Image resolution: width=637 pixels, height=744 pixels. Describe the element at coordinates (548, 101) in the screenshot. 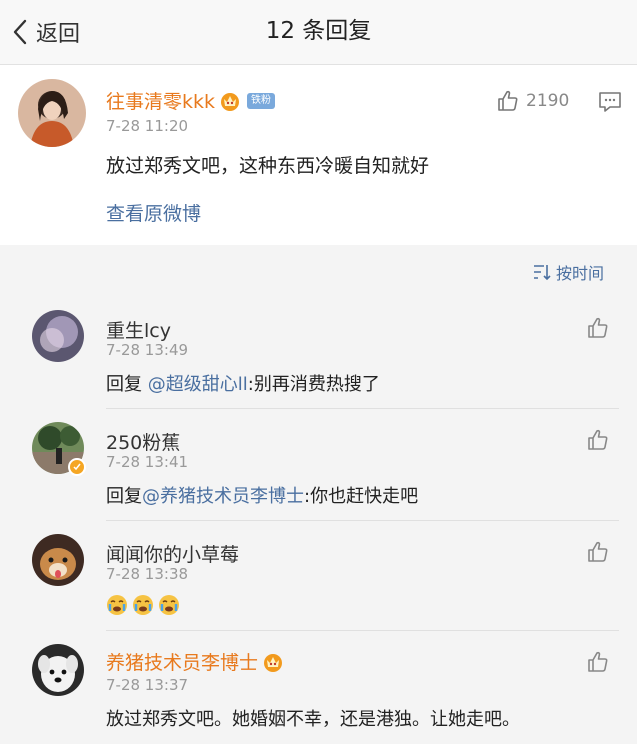

I see `like-count: 2190` at that location.